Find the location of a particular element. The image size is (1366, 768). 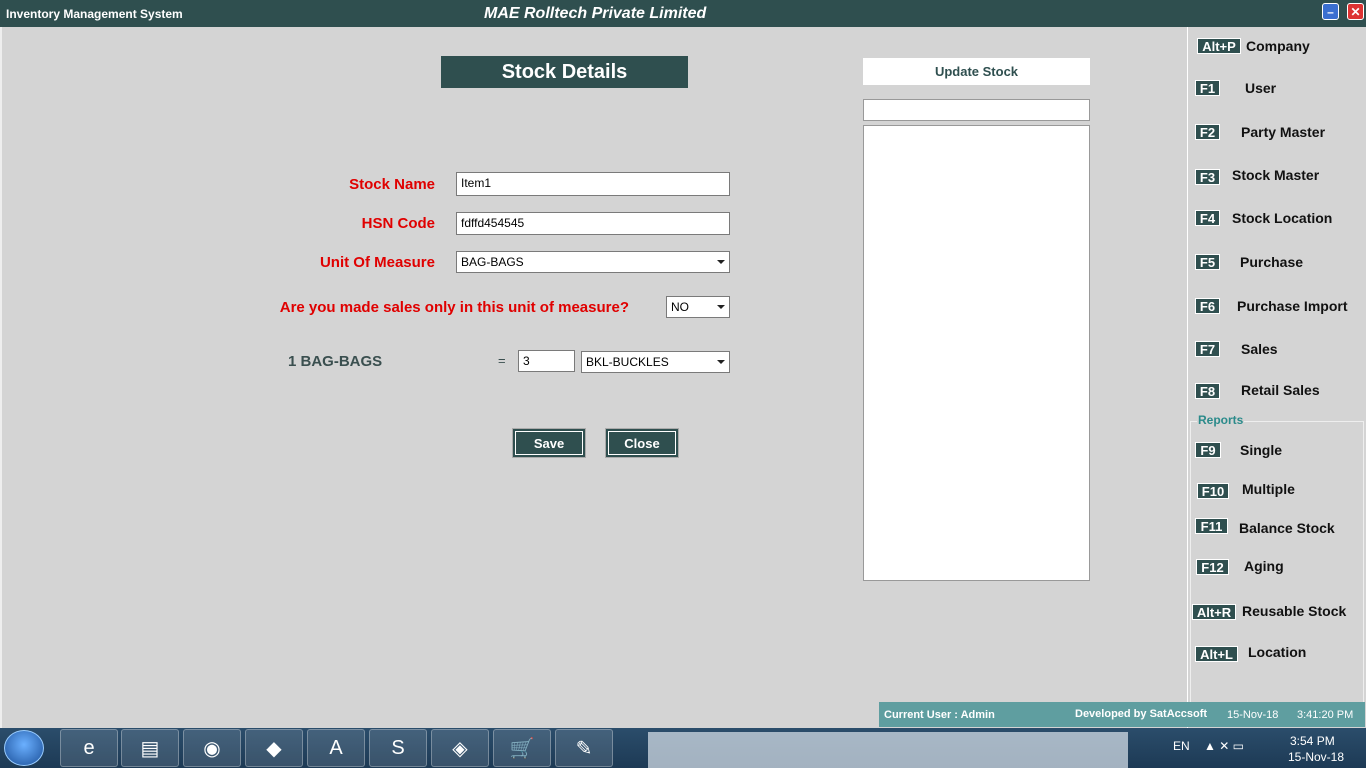

taskbar-window-preview is located at coordinates (888, 750).